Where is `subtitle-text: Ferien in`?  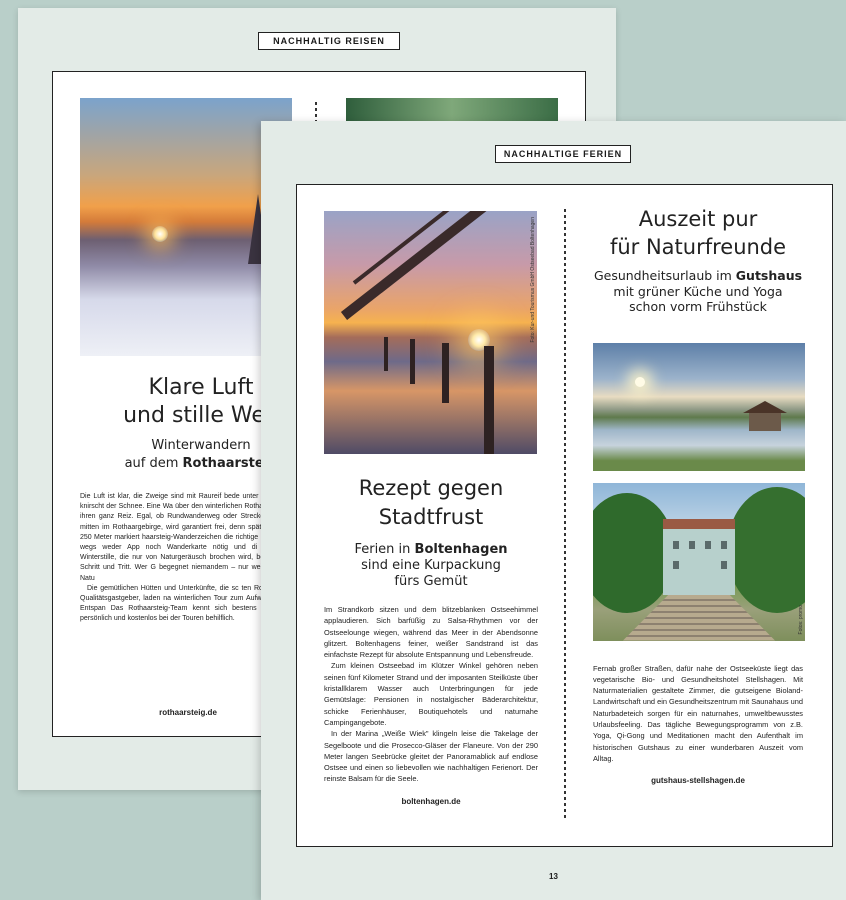
subtitle-text: Ferien in is located at coordinates (384, 549).